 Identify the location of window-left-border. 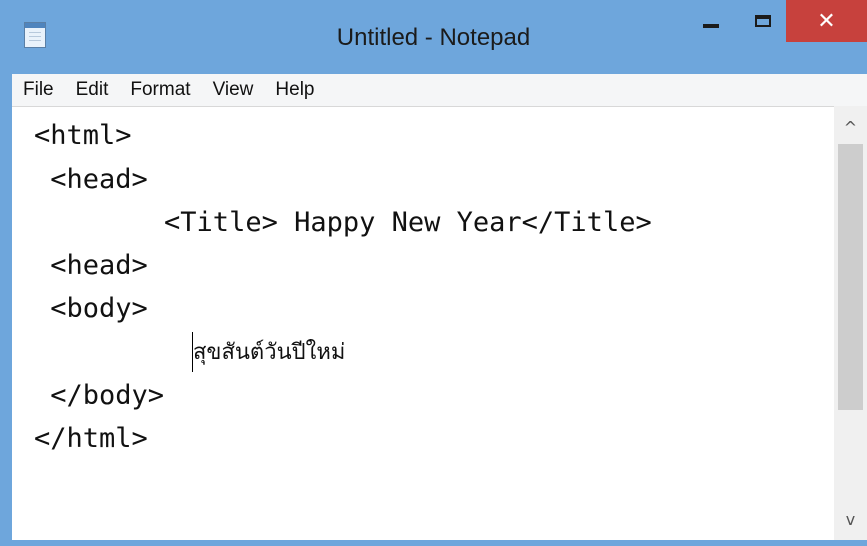
(6, 310).